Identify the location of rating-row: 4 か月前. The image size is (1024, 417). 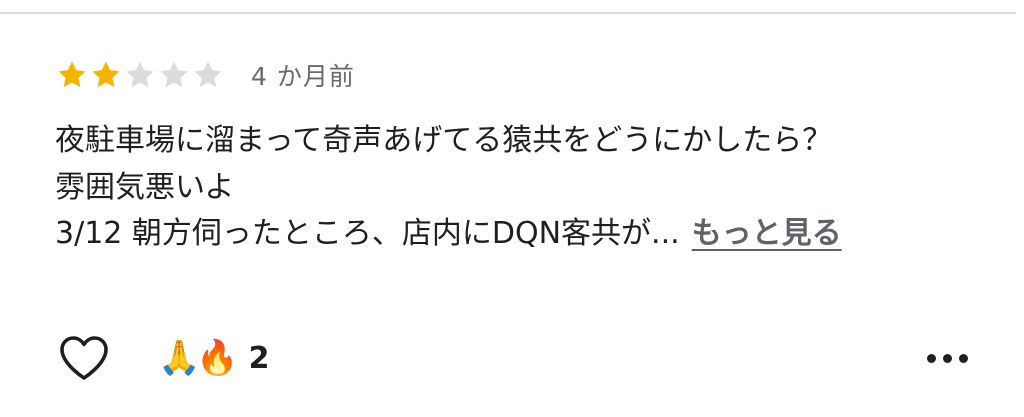
(205, 75).